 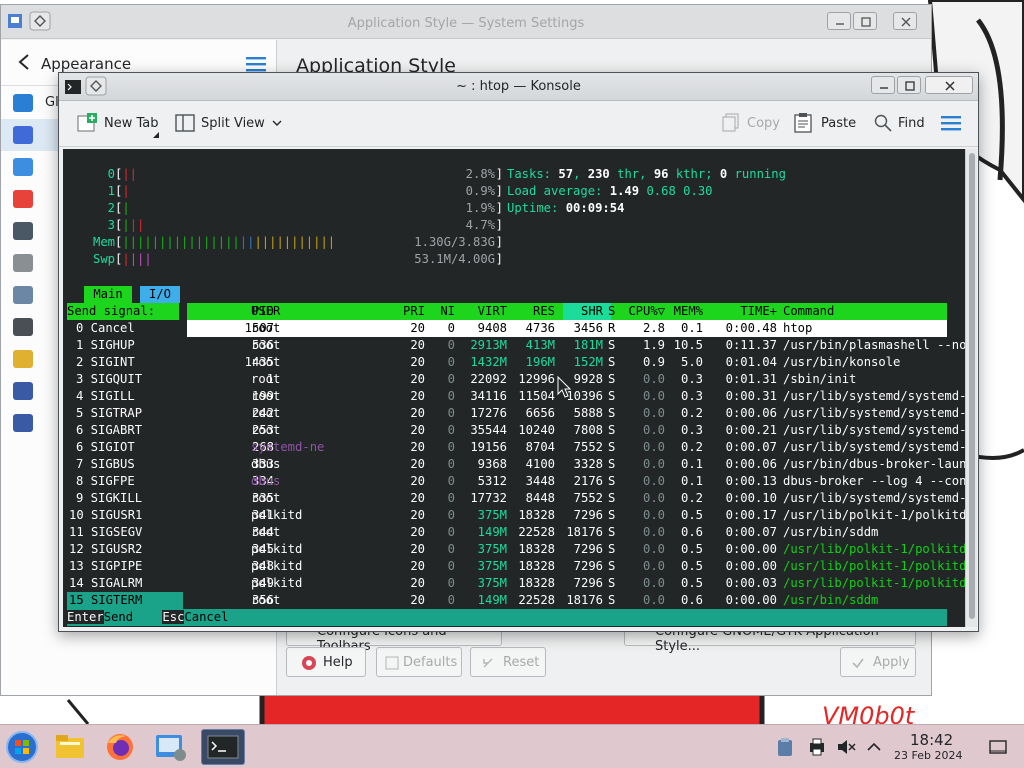 I want to click on settings-titlebar: Application Style — System Settings, so click(x=466, y=22).